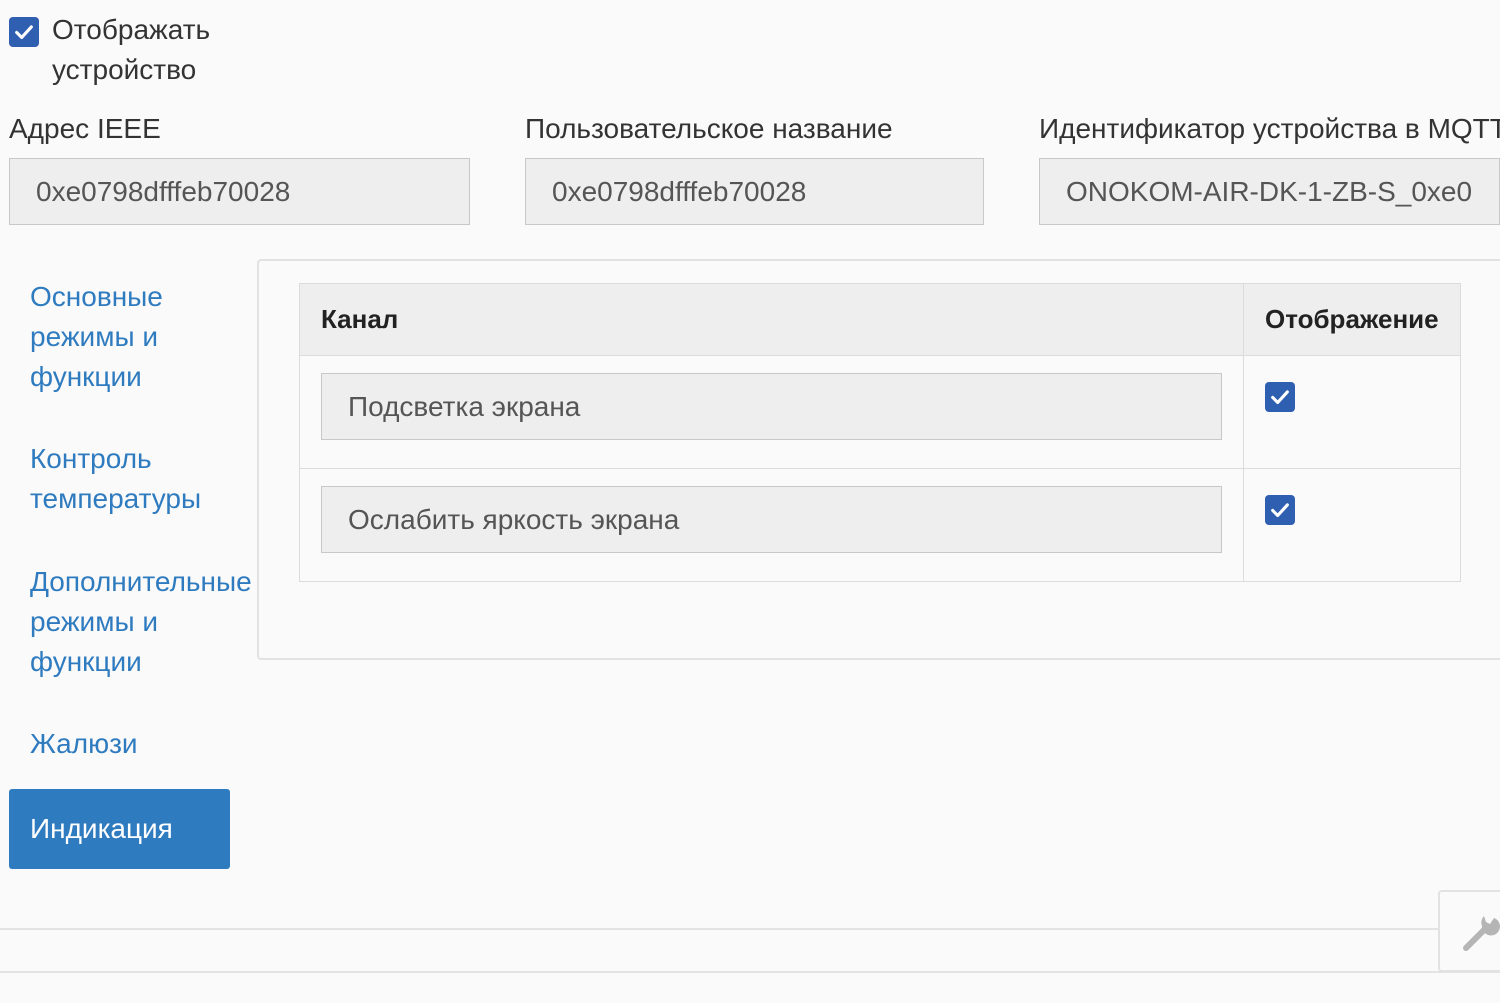  I want to click on show-device-checkbox, so click(24, 32).